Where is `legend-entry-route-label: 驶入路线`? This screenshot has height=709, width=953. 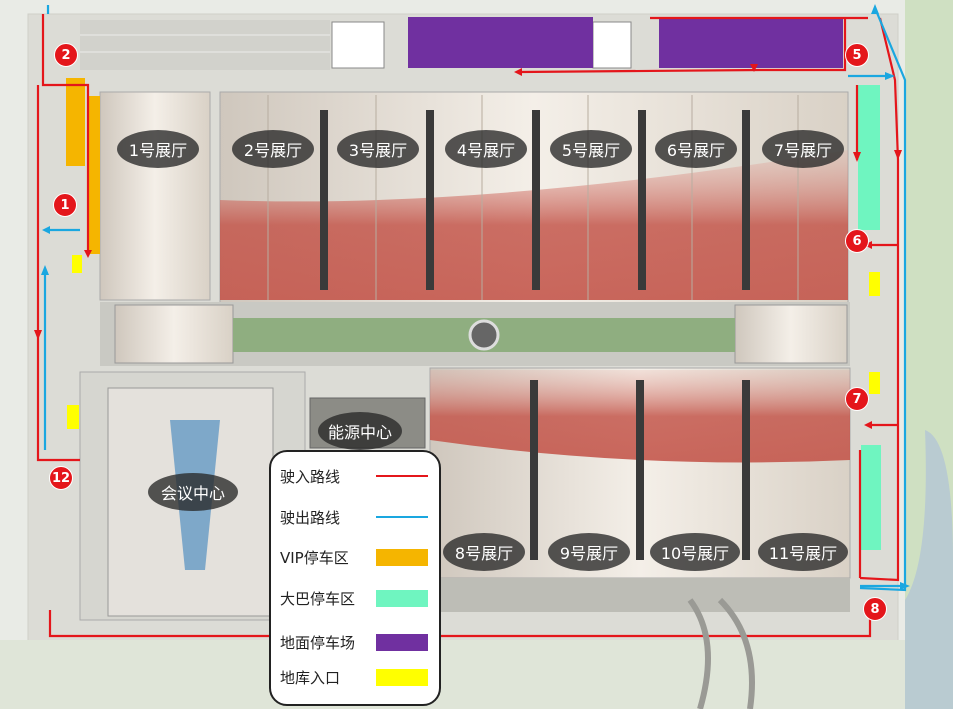 legend-entry-route-label: 驶入路线 is located at coordinates (310, 476).